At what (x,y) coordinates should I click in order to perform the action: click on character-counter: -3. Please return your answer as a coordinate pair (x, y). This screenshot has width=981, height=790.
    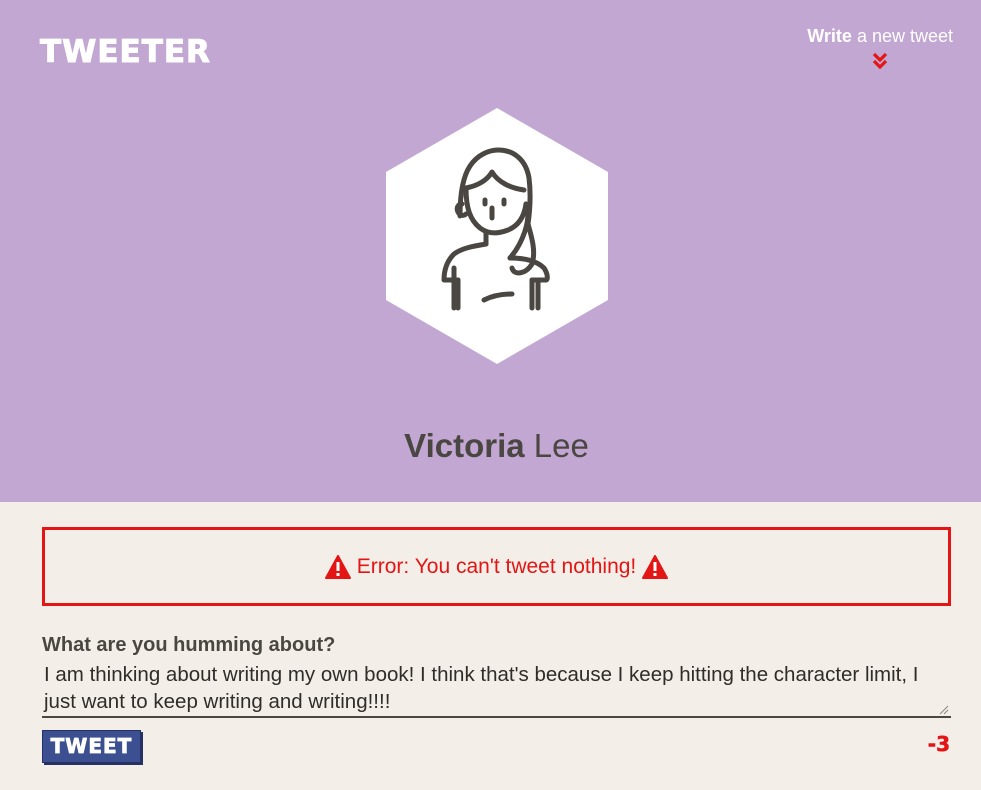
    Looking at the image, I should click on (938, 744).